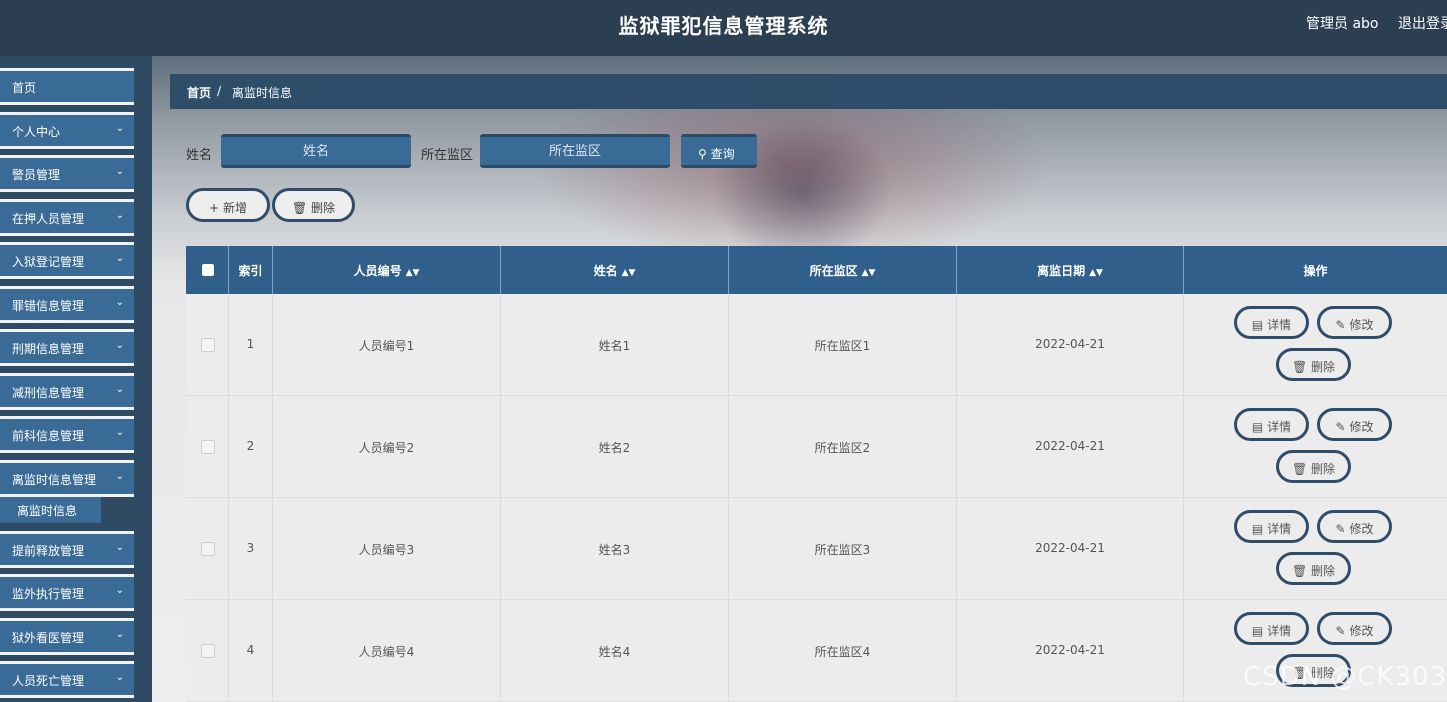  What do you see at coordinates (250, 344) in the screenshot?
I see `cell-index-text: 1` at bounding box center [250, 344].